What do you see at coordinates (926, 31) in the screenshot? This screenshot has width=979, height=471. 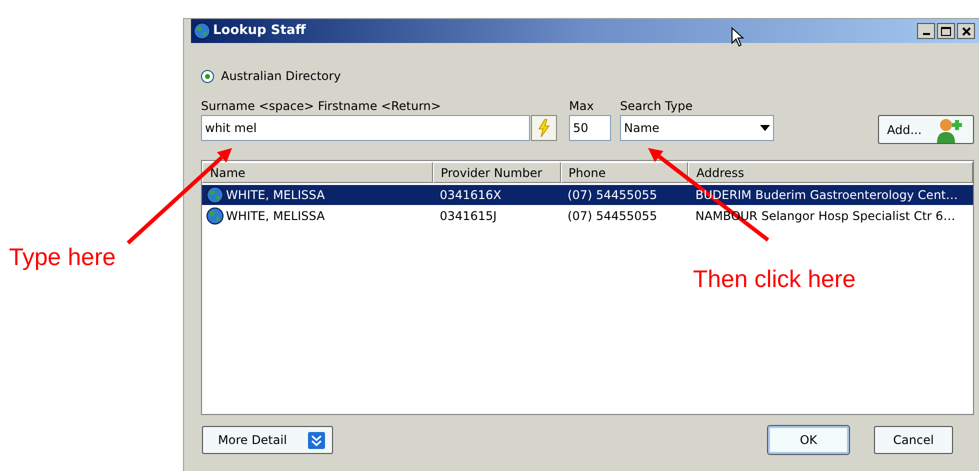 I see `minimize-button` at bounding box center [926, 31].